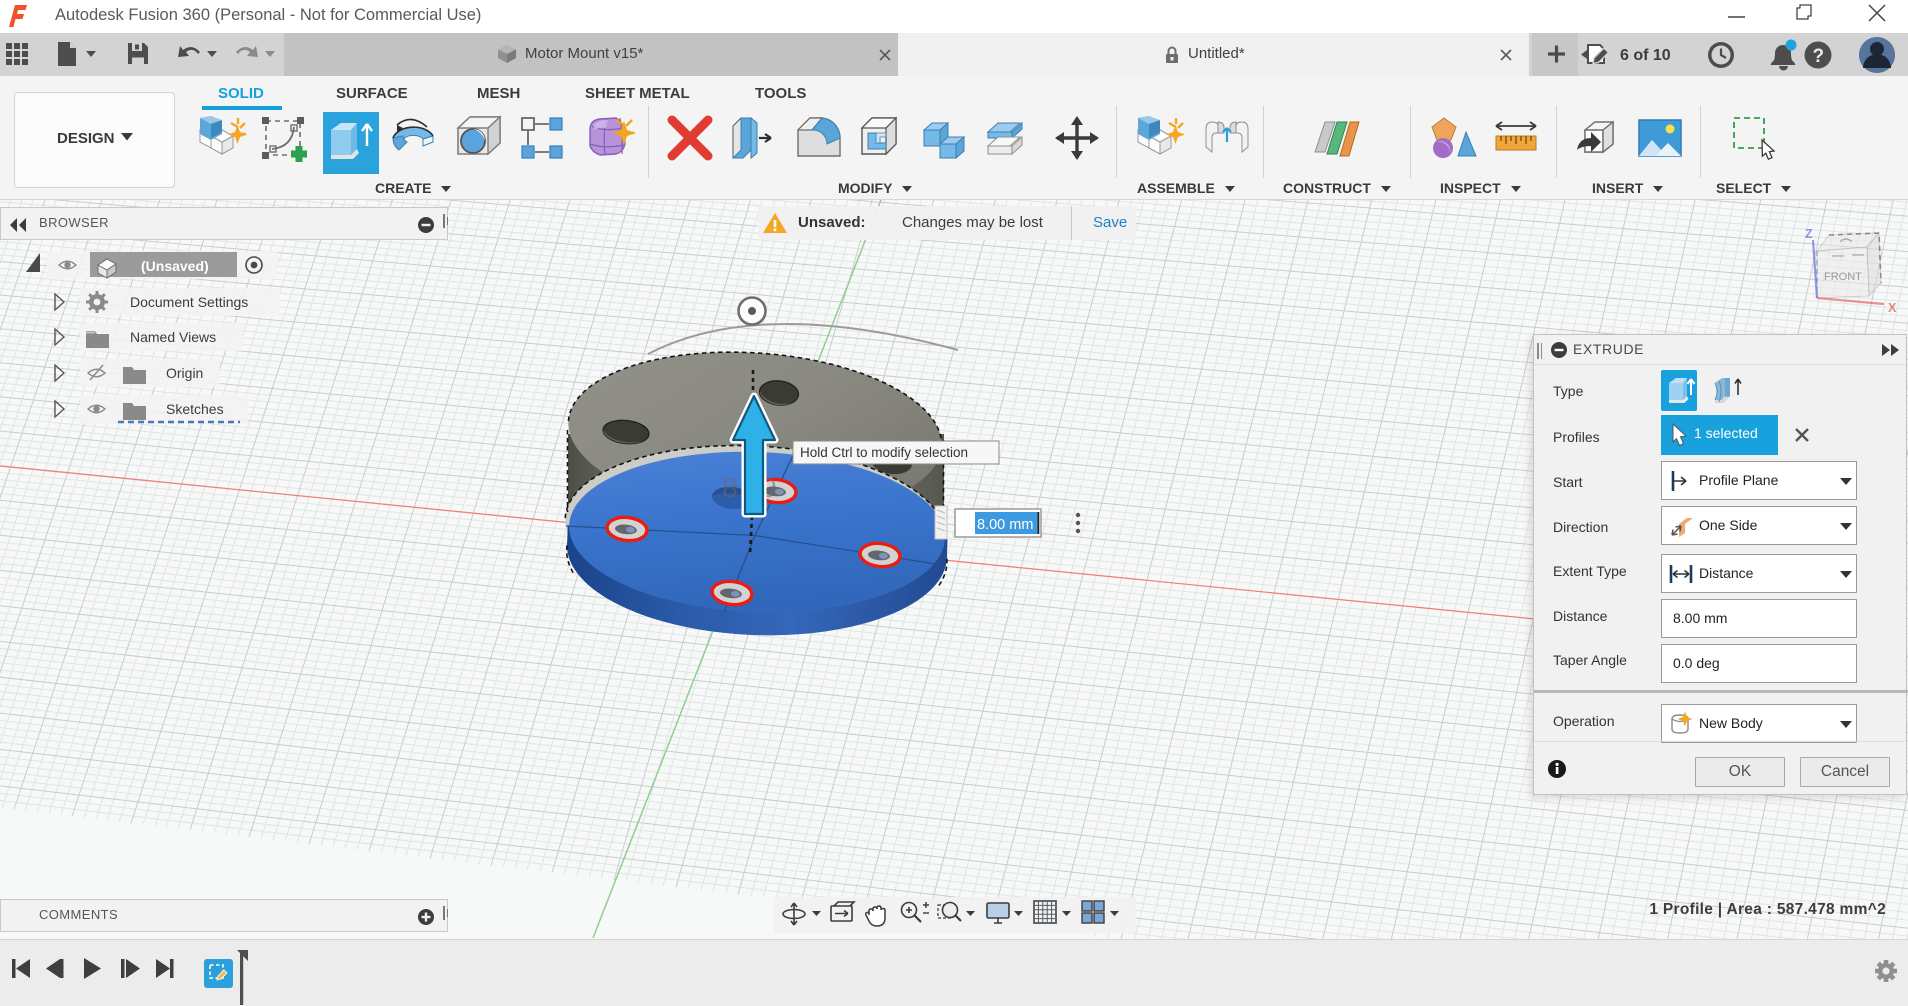  I want to click on svg-text: Origin, so click(184, 373).